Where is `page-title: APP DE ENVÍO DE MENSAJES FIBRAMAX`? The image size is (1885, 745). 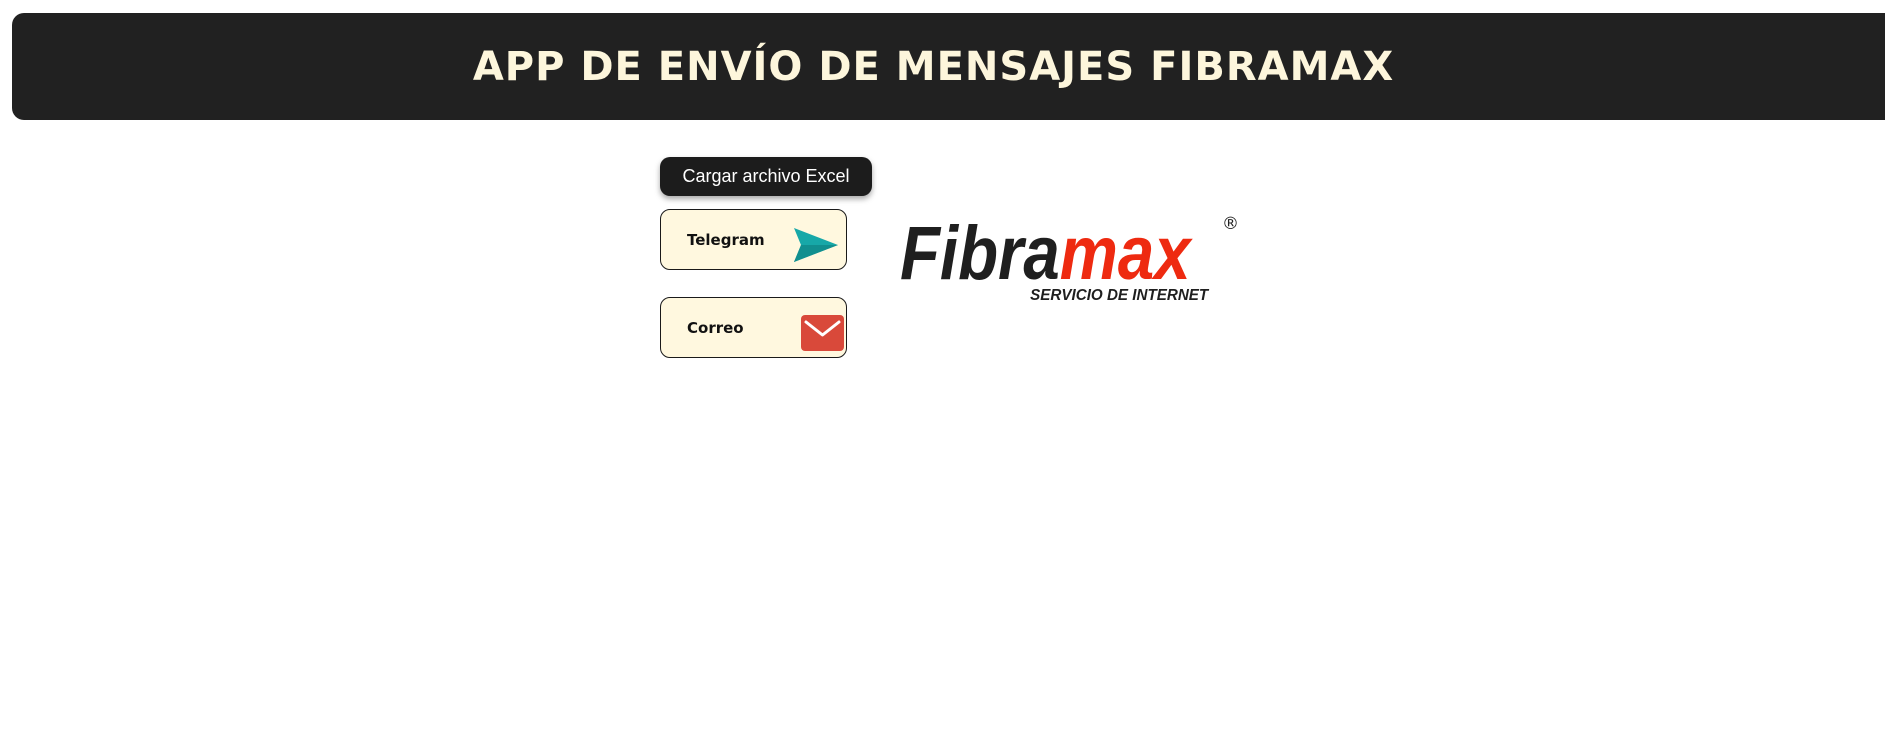 page-title: APP DE ENVÍO DE MENSAJES FIBRAMAX is located at coordinates (933, 66).